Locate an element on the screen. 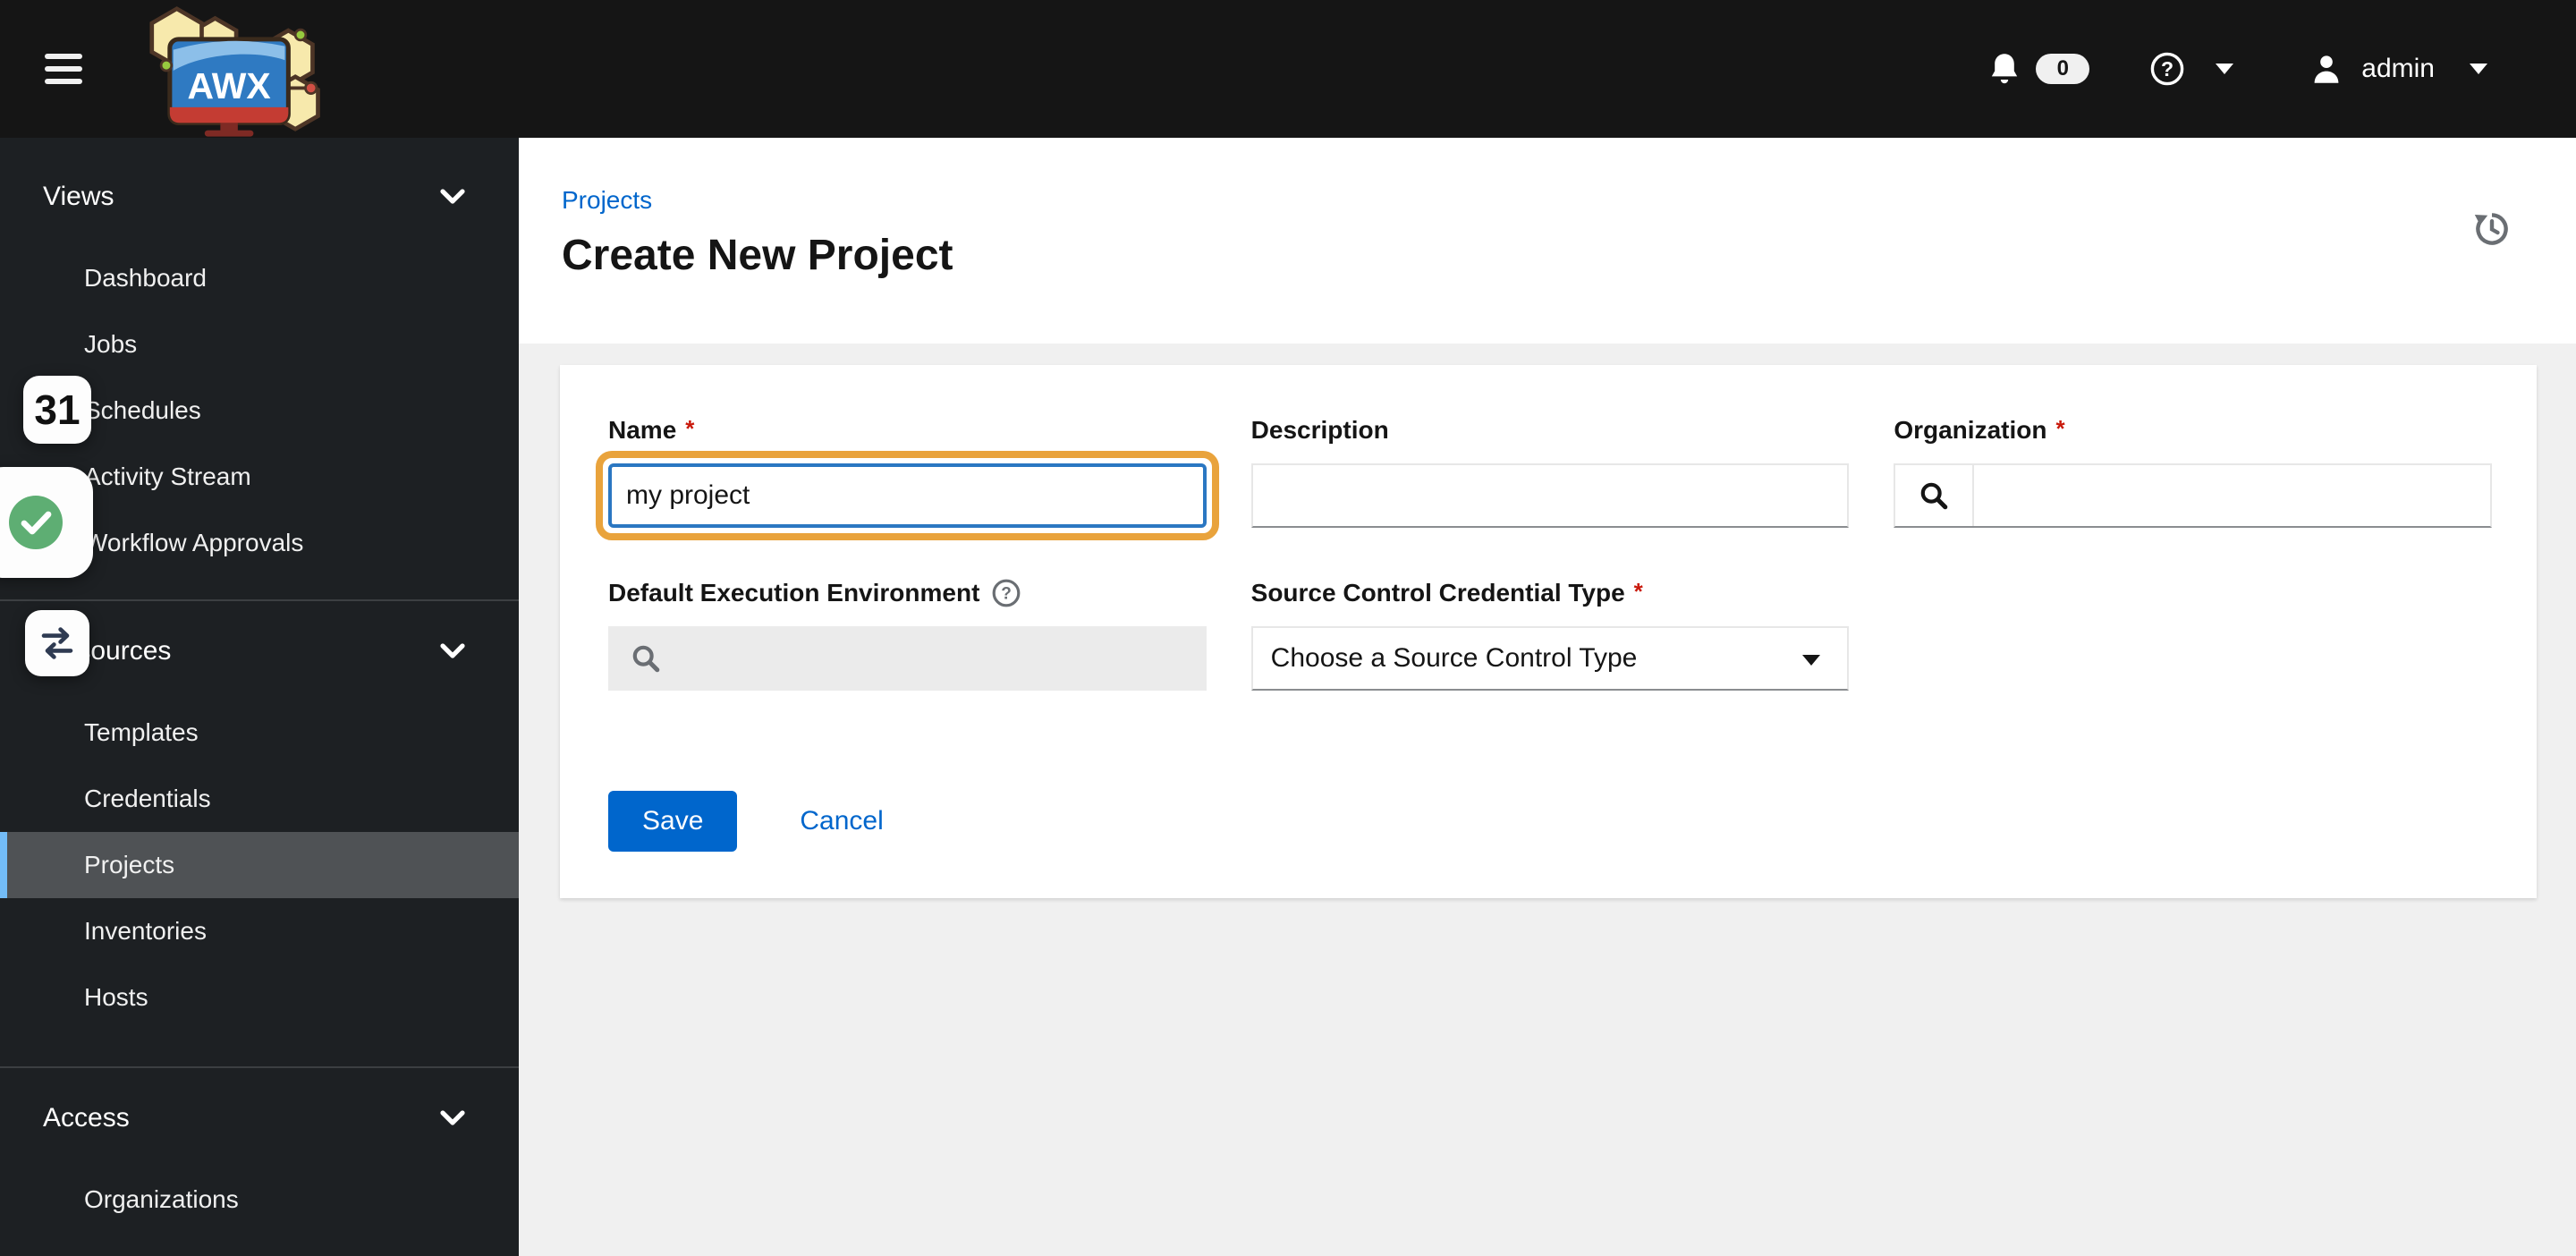 The height and width of the screenshot is (1256, 2576). organization-search-button is located at coordinates (1935, 495).